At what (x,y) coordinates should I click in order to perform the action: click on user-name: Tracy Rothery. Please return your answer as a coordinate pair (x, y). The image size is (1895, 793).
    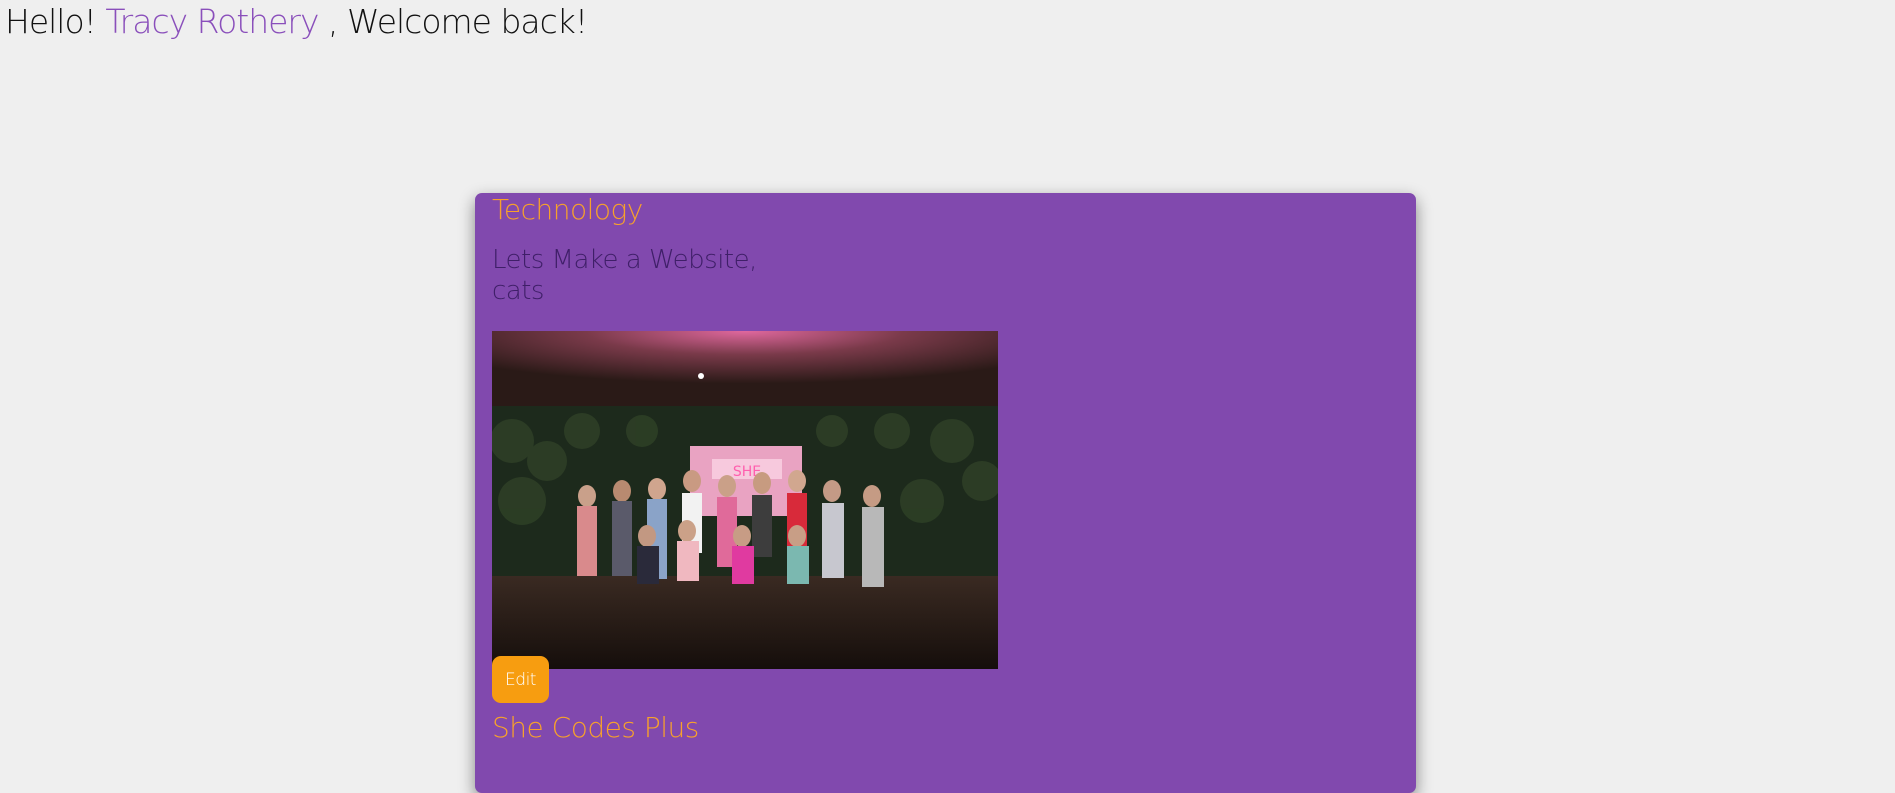
    Looking at the image, I should click on (212, 21).